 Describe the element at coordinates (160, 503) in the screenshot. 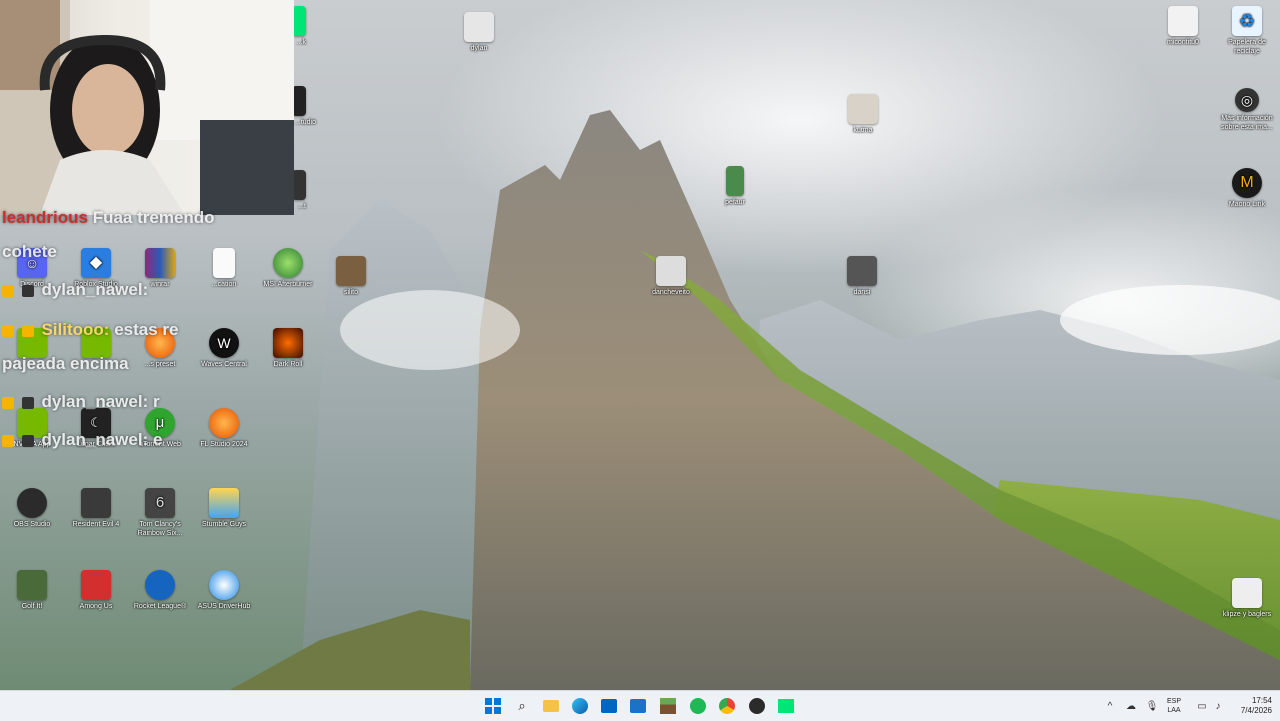

I see `rainbow-six-icon: 6` at that location.